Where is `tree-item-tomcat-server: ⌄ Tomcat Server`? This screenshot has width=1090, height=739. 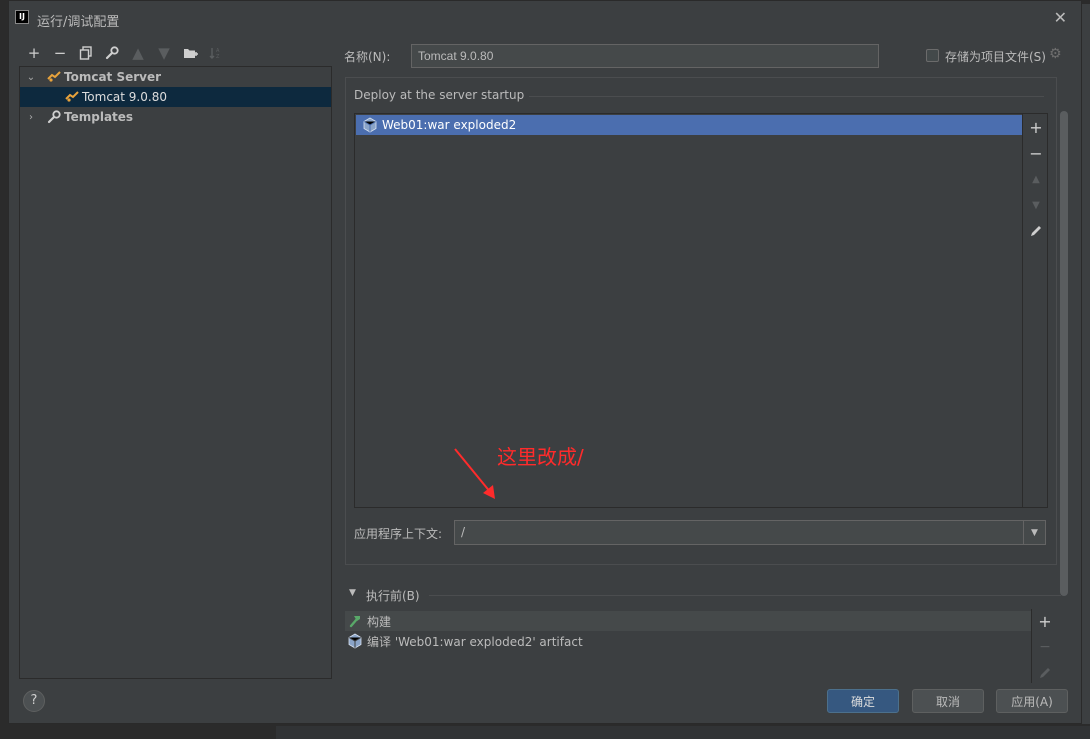 tree-item-tomcat-server: ⌄ Tomcat Server is located at coordinates (175, 77).